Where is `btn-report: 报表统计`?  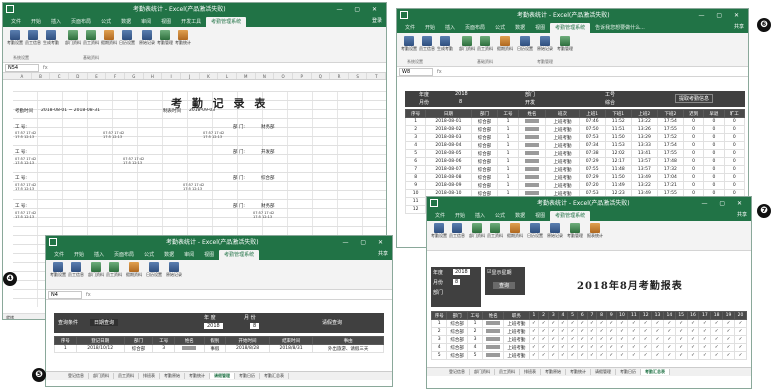 btn-report: 报表统计 is located at coordinates (595, 230).